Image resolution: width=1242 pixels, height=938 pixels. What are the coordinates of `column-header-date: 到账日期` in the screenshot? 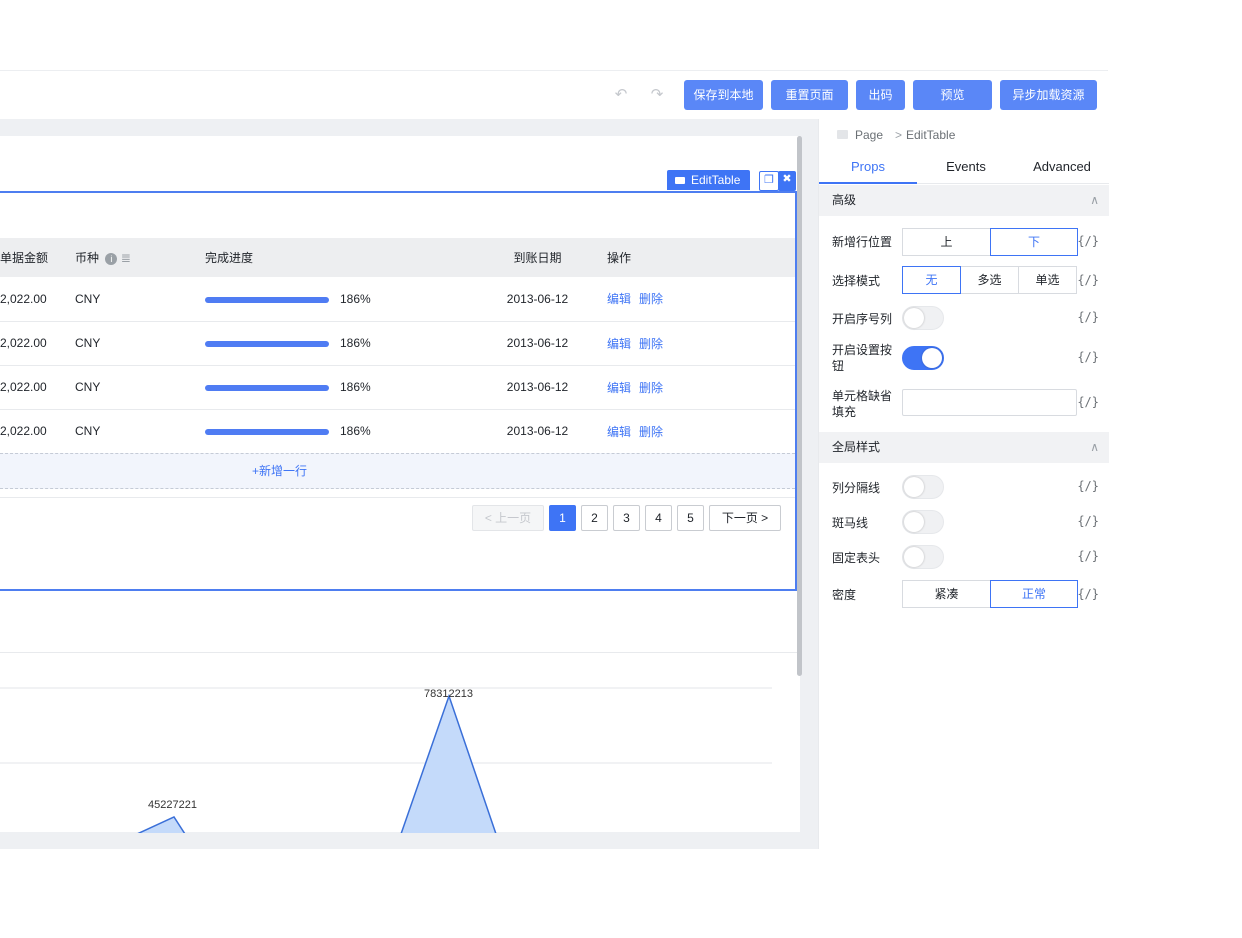 It's located at (537, 257).